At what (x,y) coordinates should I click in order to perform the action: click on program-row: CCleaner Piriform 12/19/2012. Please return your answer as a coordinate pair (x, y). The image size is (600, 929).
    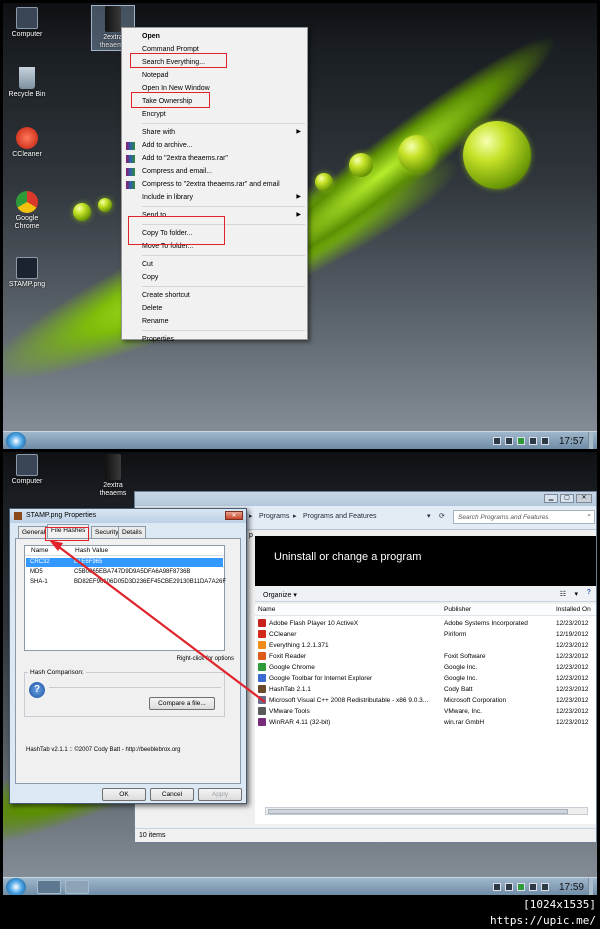
    Looking at the image, I should click on (425, 634).